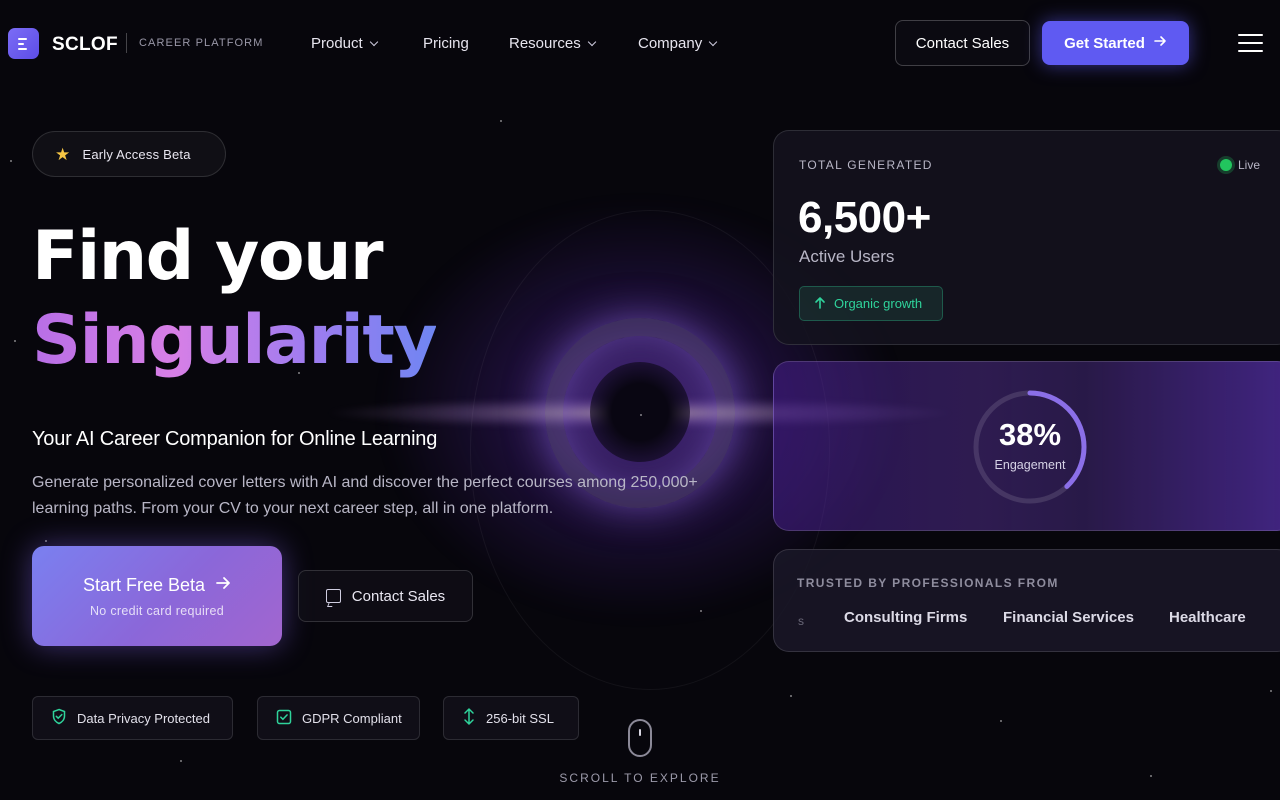 This screenshot has width=1280, height=800. What do you see at coordinates (1030, 434) in the screenshot?
I see `engagement-percent: 38%` at bounding box center [1030, 434].